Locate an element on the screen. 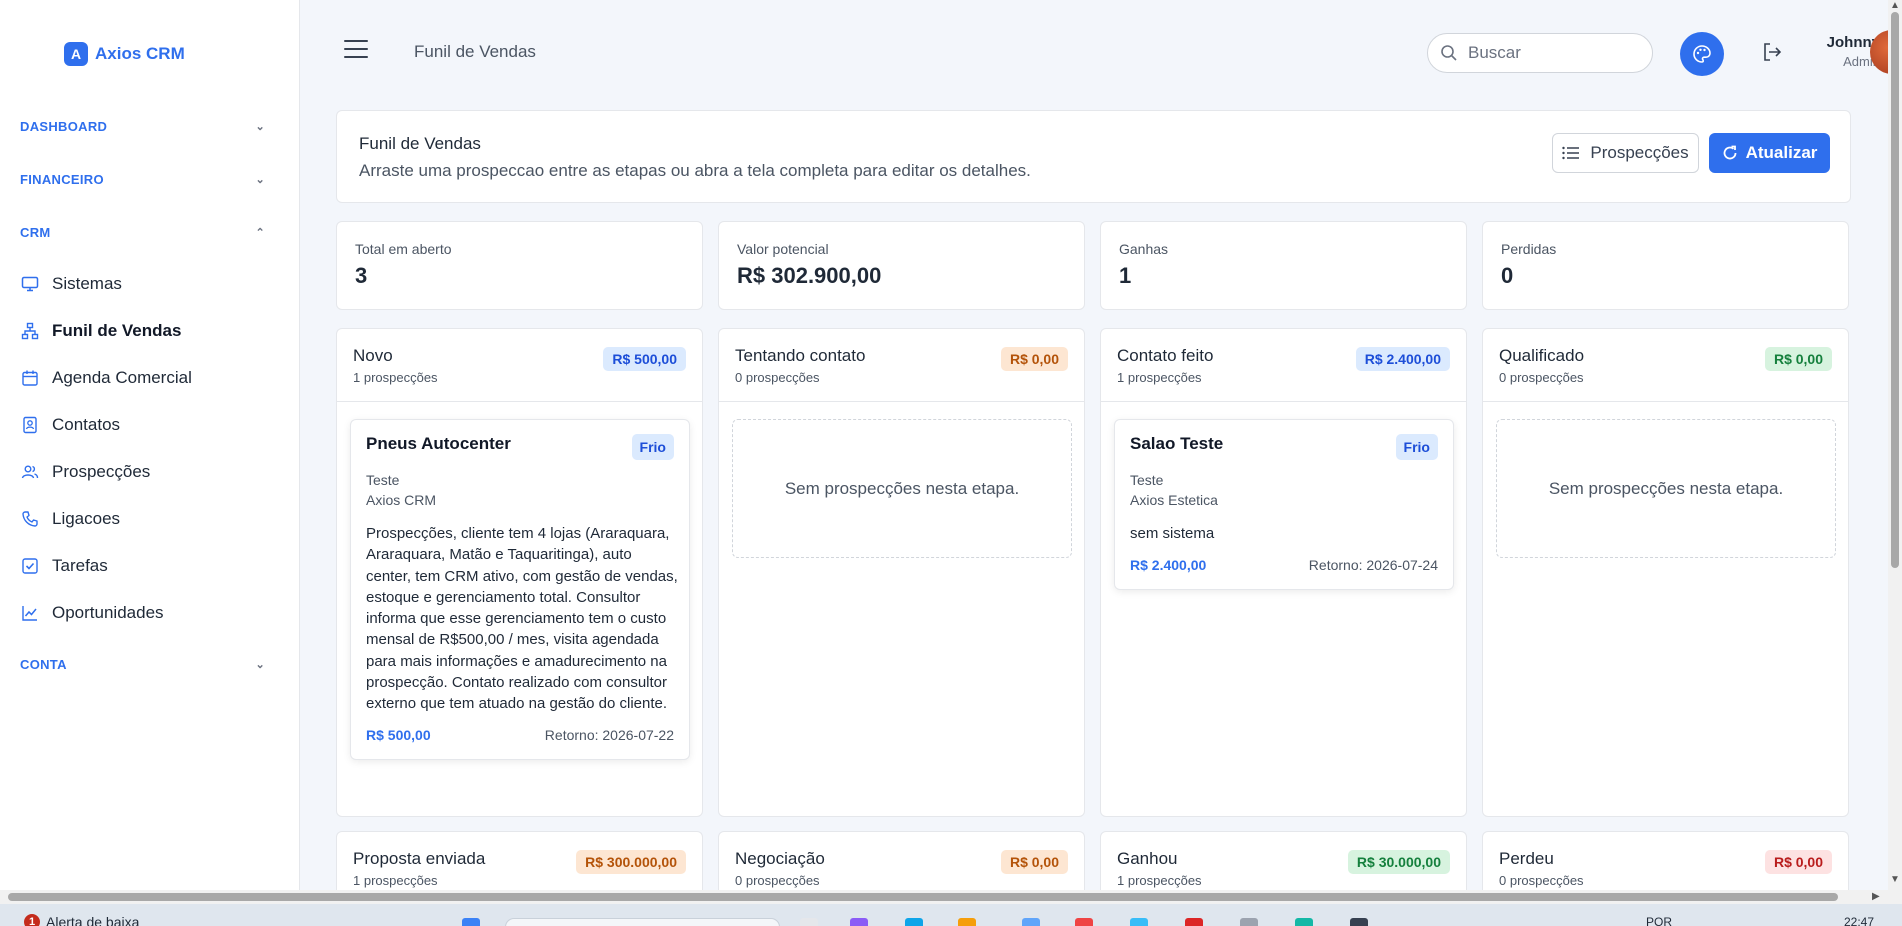 The width and height of the screenshot is (1902, 926). theme-palette-button is located at coordinates (1702, 54).